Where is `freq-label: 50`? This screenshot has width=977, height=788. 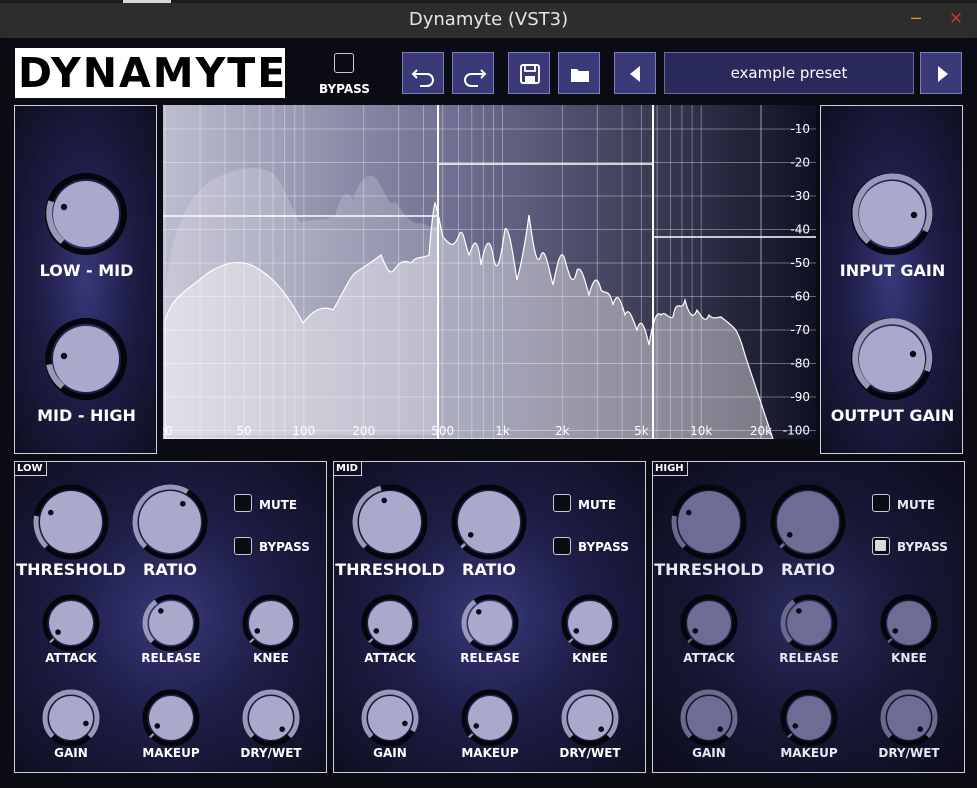
freq-label: 50 is located at coordinates (243, 431).